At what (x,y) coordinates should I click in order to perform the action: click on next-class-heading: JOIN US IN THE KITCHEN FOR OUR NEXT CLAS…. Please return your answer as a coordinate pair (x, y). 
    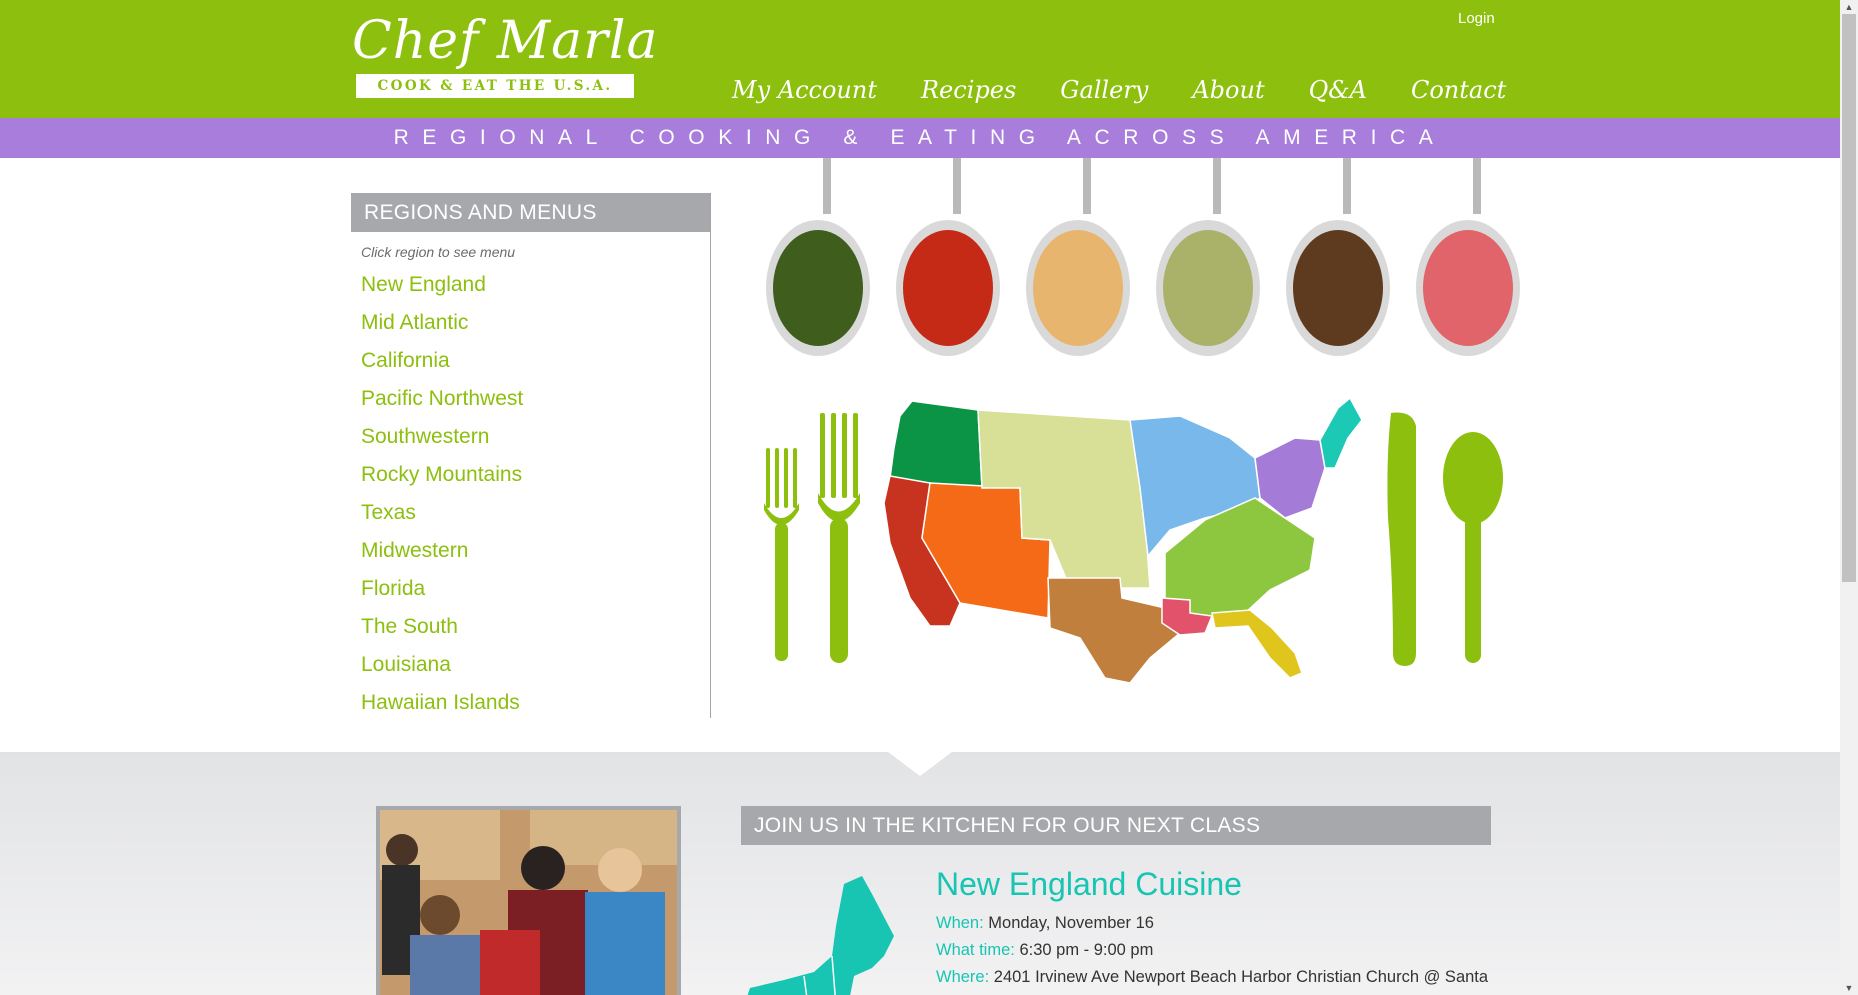
    Looking at the image, I should click on (1116, 825).